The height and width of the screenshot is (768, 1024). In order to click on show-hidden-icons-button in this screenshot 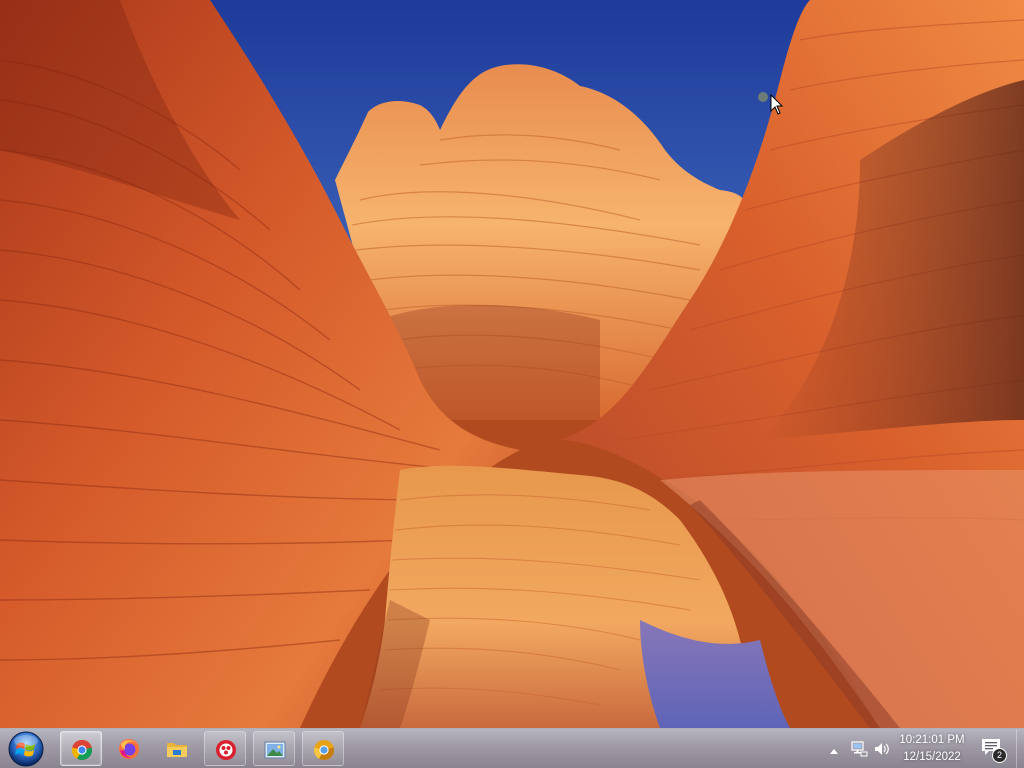, I will do `click(834, 749)`.